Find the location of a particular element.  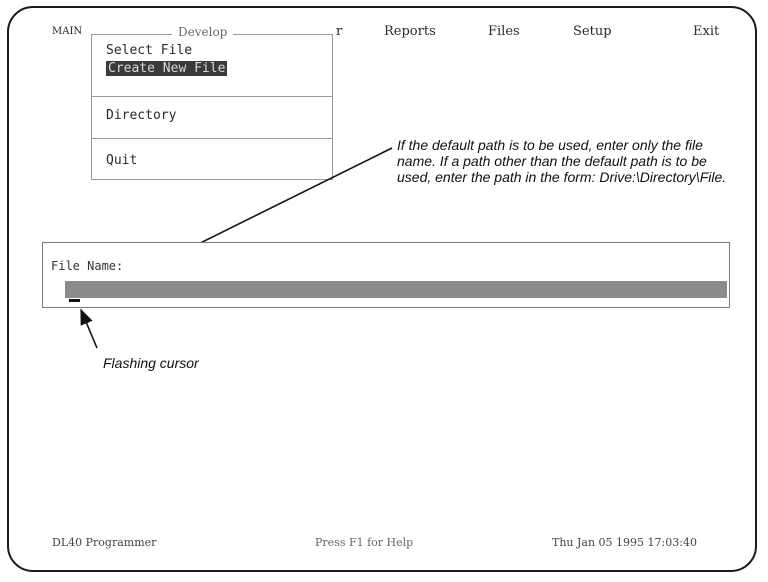

cursor-arrow is located at coordinates (89, 328).